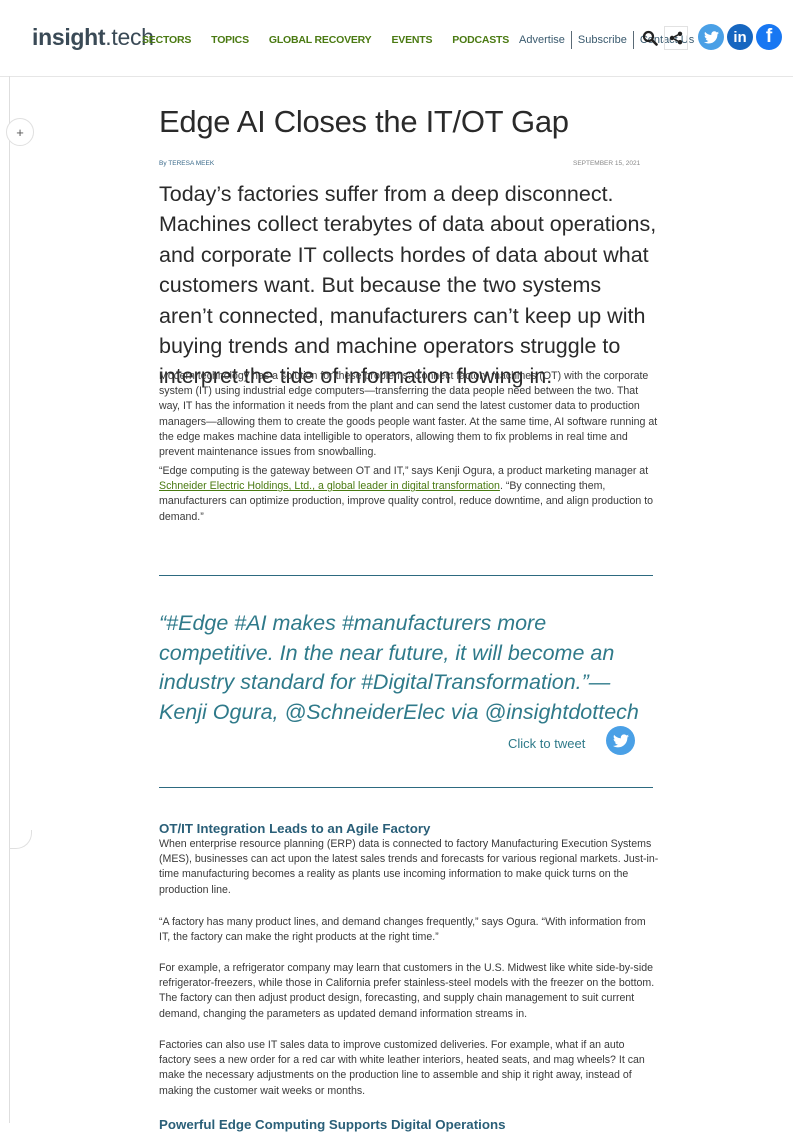  I want to click on share-icon, so click(676, 38).